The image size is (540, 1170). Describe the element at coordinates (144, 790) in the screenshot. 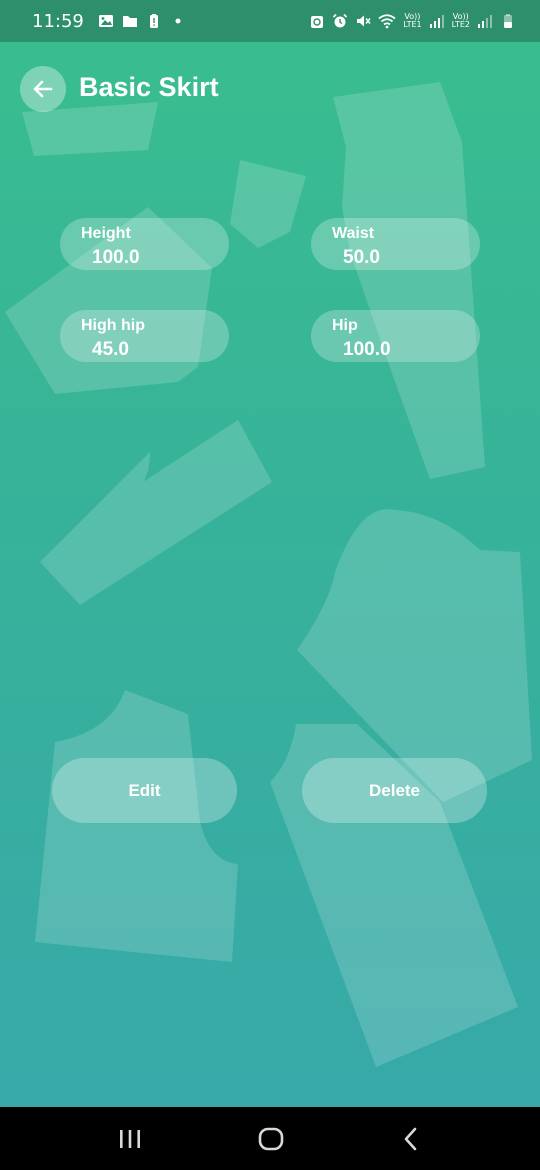

I see `edit-button: Edit` at that location.